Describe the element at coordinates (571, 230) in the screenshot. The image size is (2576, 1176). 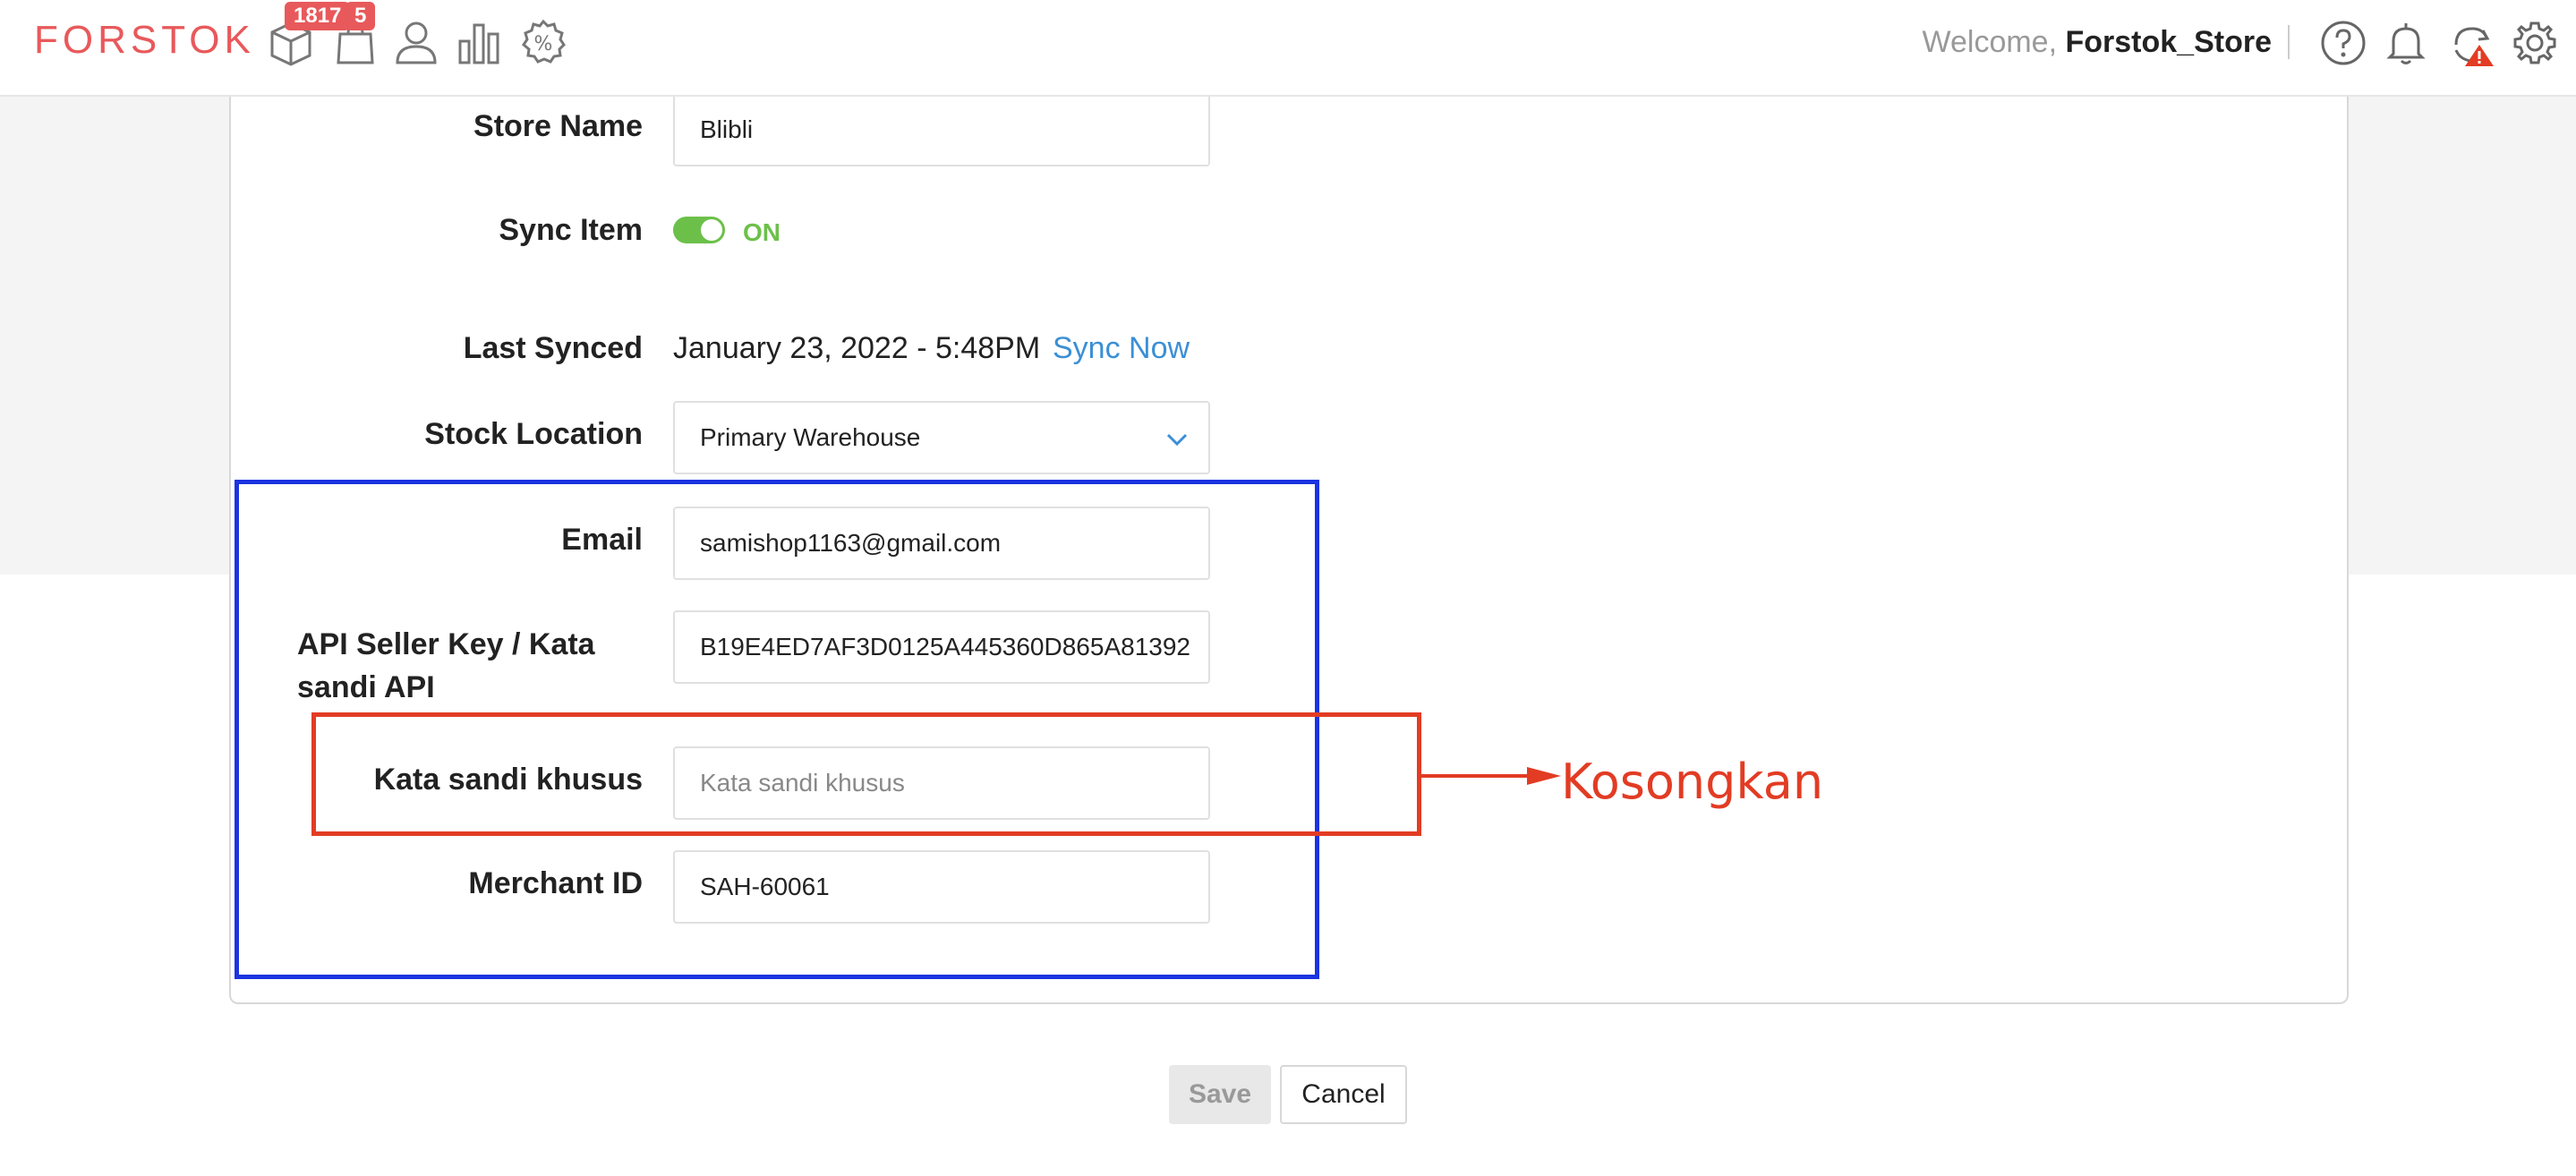
I see `sync-item-label: Sync Item` at that location.